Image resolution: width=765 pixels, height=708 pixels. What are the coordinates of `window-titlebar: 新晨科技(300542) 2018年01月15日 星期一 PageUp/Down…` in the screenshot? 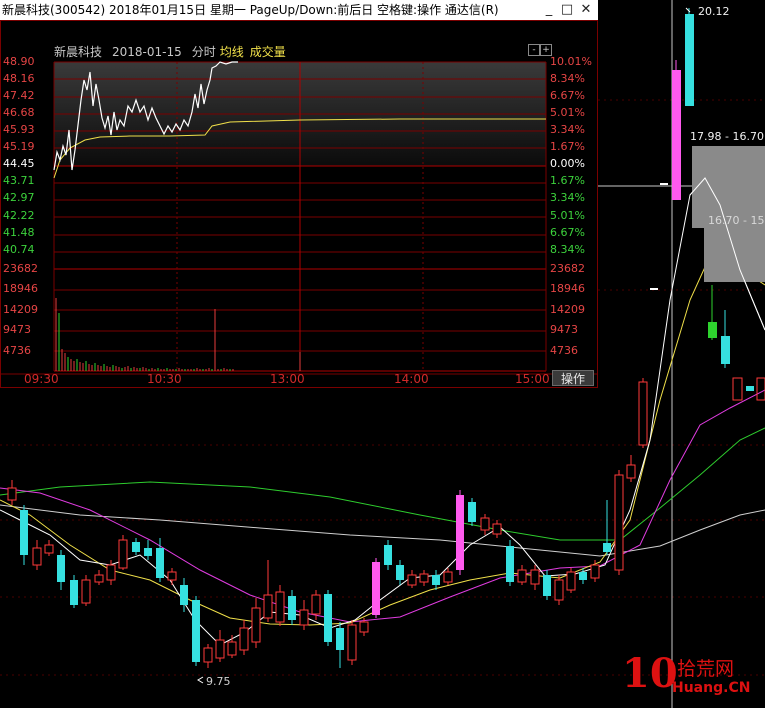 It's located at (299, 10).